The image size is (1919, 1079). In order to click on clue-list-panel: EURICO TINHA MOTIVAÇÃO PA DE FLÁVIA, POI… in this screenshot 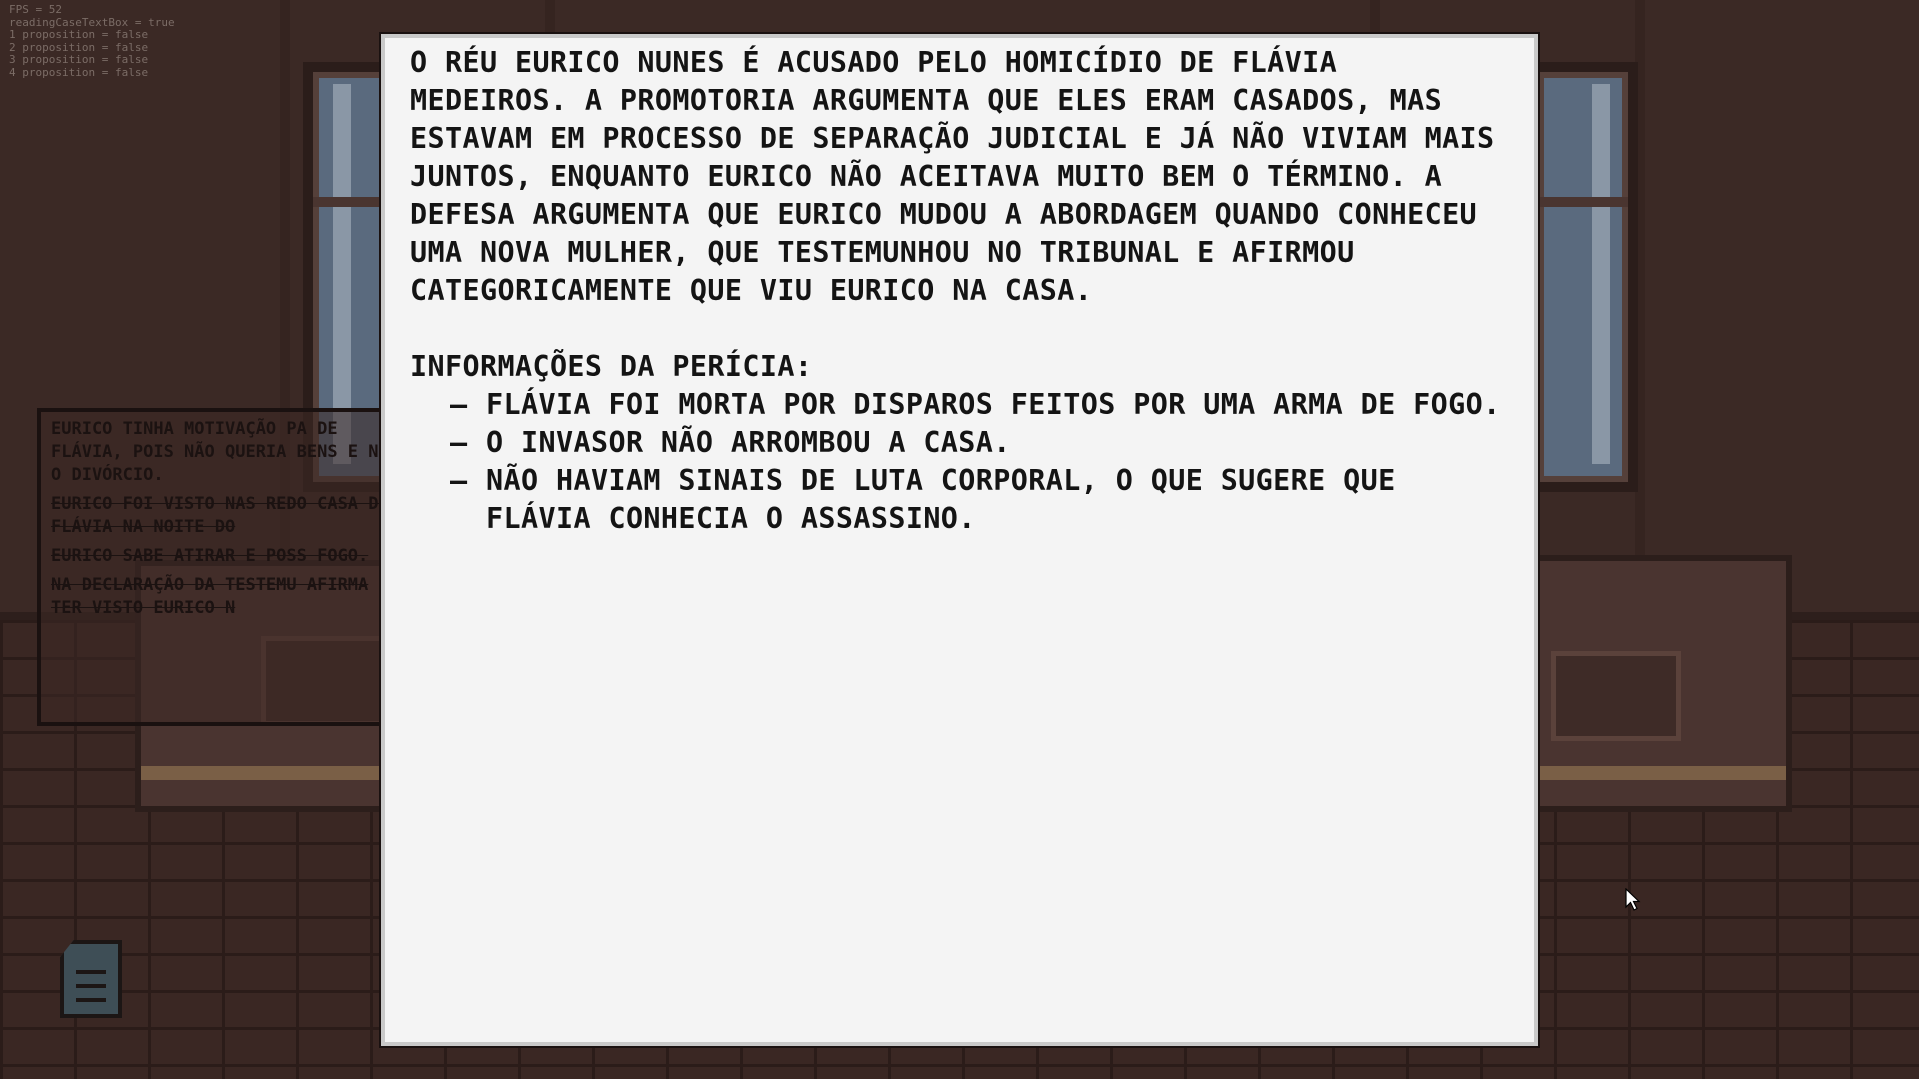, I will do `click(221, 567)`.